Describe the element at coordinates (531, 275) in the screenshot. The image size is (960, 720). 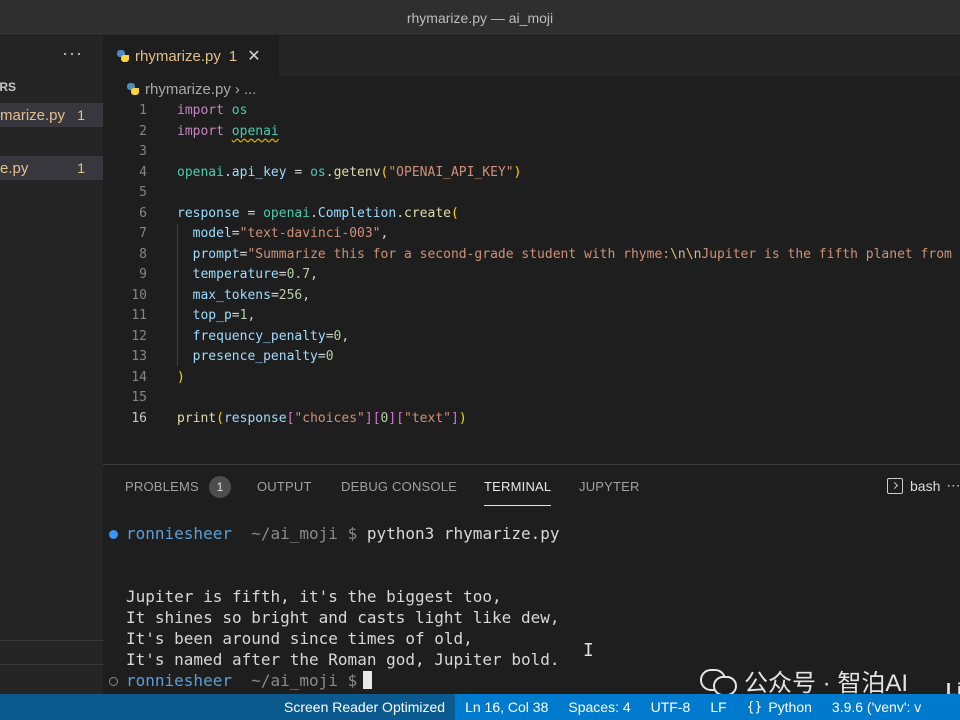
I see `code-line: 9 temperature=0.7,` at that location.